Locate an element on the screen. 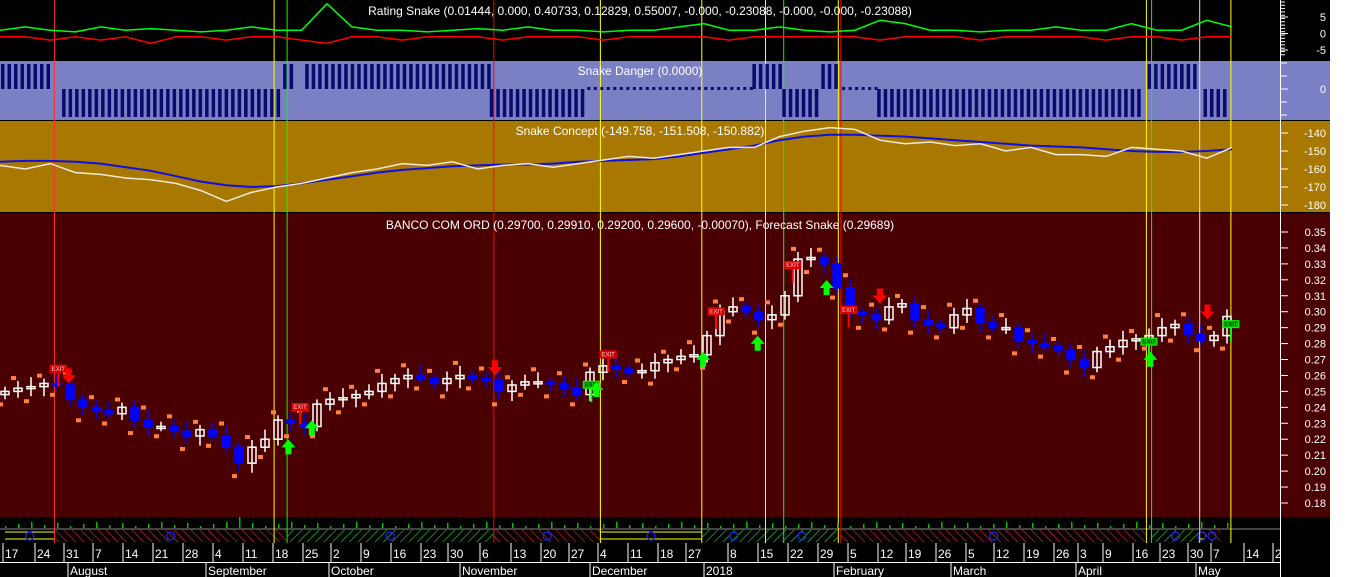 The image size is (1352, 577). x-day-label: 19 is located at coordinates (1033, 554).